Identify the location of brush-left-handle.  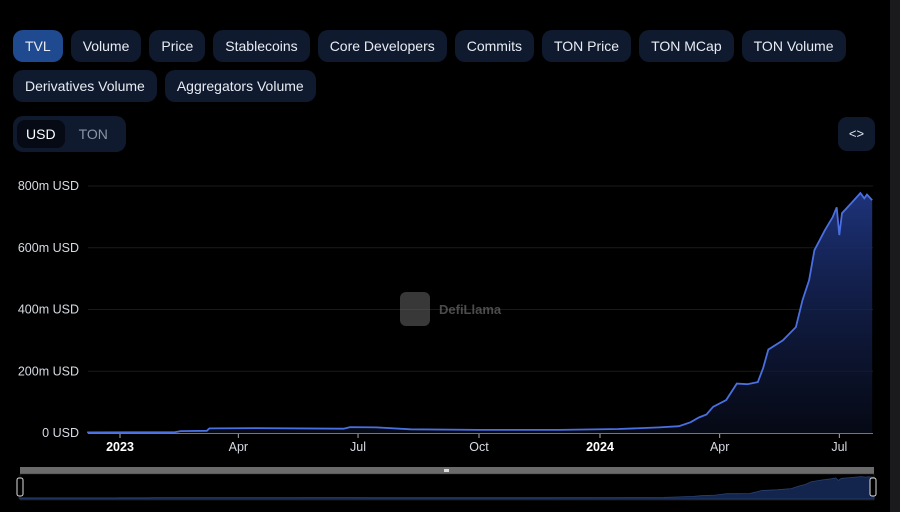
(20, 487).